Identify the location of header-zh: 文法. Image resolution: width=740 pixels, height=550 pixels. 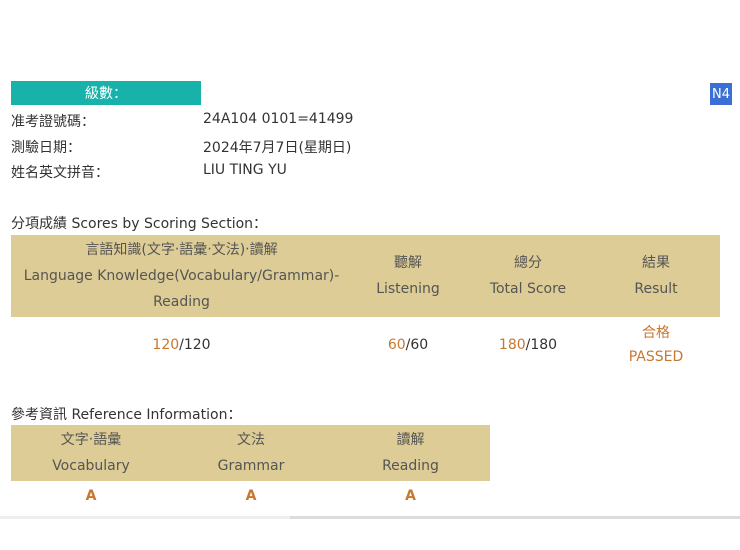
(251, 440).